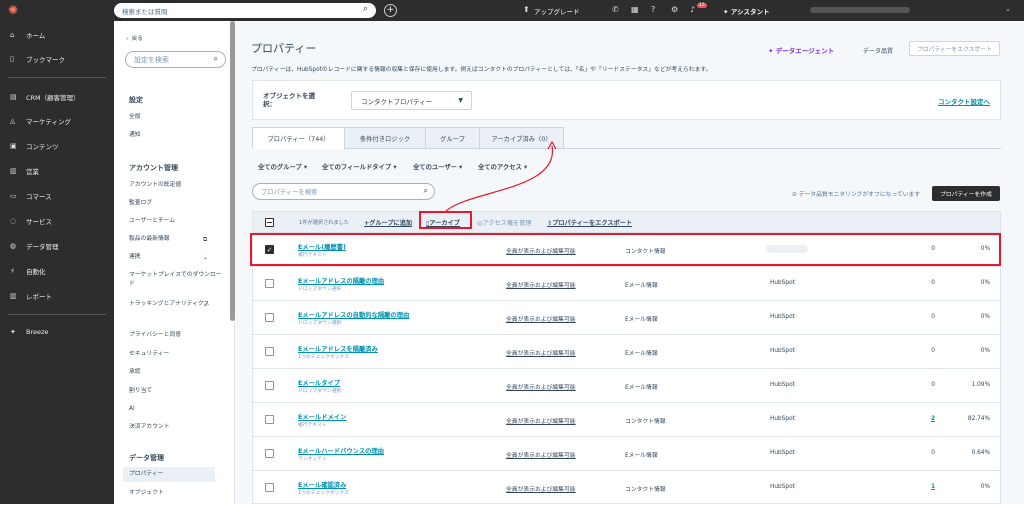 The width and height of the screenshot is (1024, 505). I want to click on create-property-button: プロパティーを作成, so click(966, 193).